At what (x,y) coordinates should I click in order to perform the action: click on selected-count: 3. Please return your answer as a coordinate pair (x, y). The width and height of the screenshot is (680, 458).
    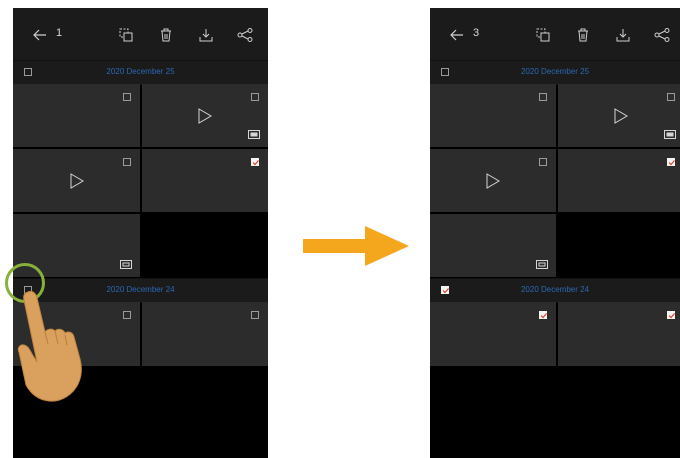
    Looking at the image, I should click on (476, 33).